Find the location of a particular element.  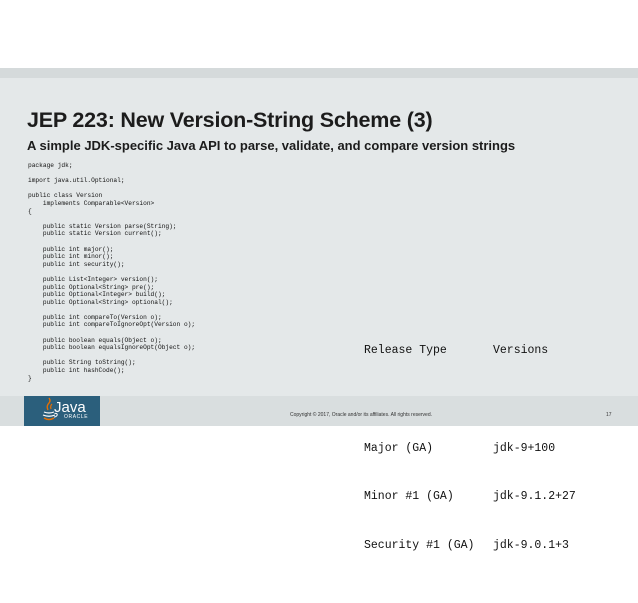

header-release-type: Release Type is located at coordinates (405, 351).